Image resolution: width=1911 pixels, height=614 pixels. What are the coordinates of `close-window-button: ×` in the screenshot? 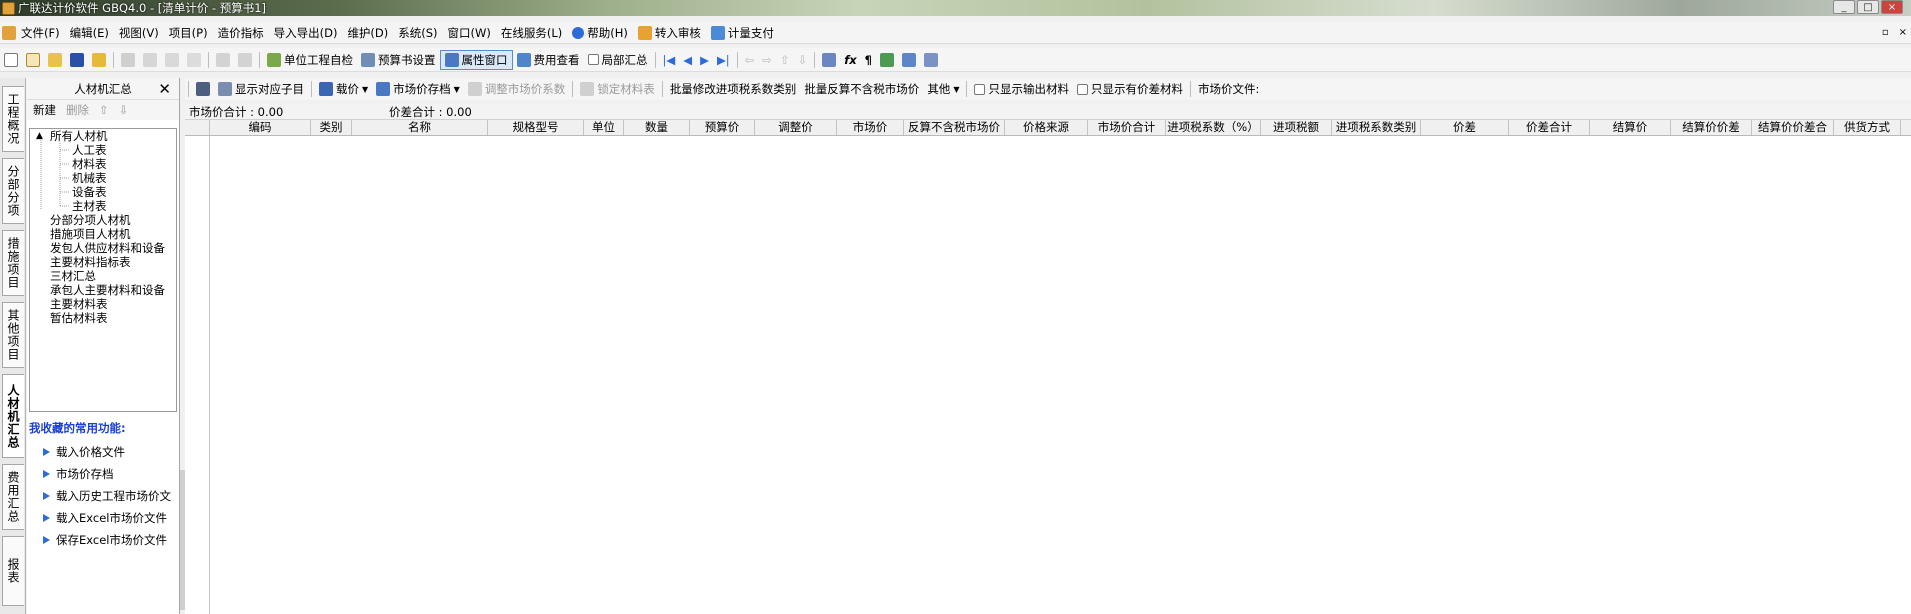 It's located at (1892, 7).